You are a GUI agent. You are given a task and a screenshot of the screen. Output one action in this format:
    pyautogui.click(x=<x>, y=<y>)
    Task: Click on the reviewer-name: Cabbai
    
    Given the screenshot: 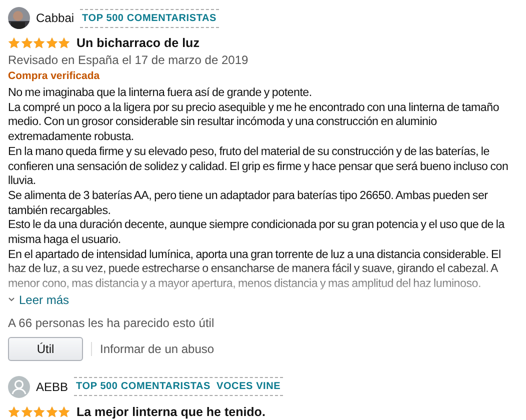 What is the action you would take?
    pyautogui.click(x=55, y=18)
    